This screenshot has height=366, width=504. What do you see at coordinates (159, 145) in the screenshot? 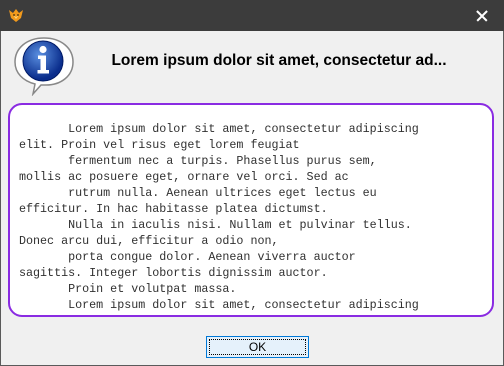
I see `message-line: elit. Proin vel risus eget lorem feugiat` at bounding box center [159, 145].